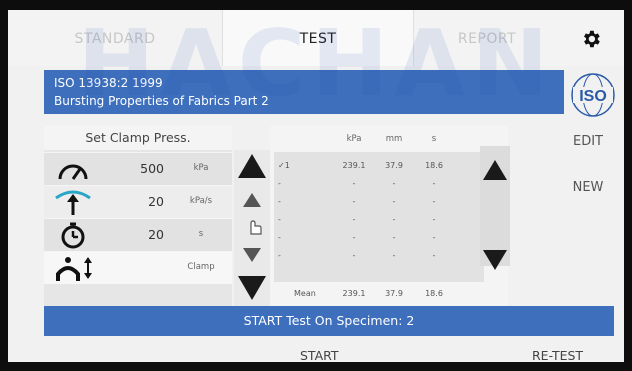 The height and width of the screenshot is (371, 632). What do you see at coordinates (252, 288) in the screenshot?
I see `decrease-fast-button` at bounding box center [252, 288].